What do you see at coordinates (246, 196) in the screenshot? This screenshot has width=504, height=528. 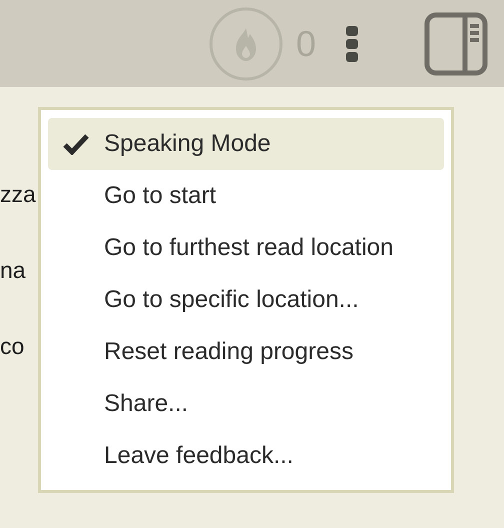 I see `menu-item: Go to start` at bounding box center [246, 196].